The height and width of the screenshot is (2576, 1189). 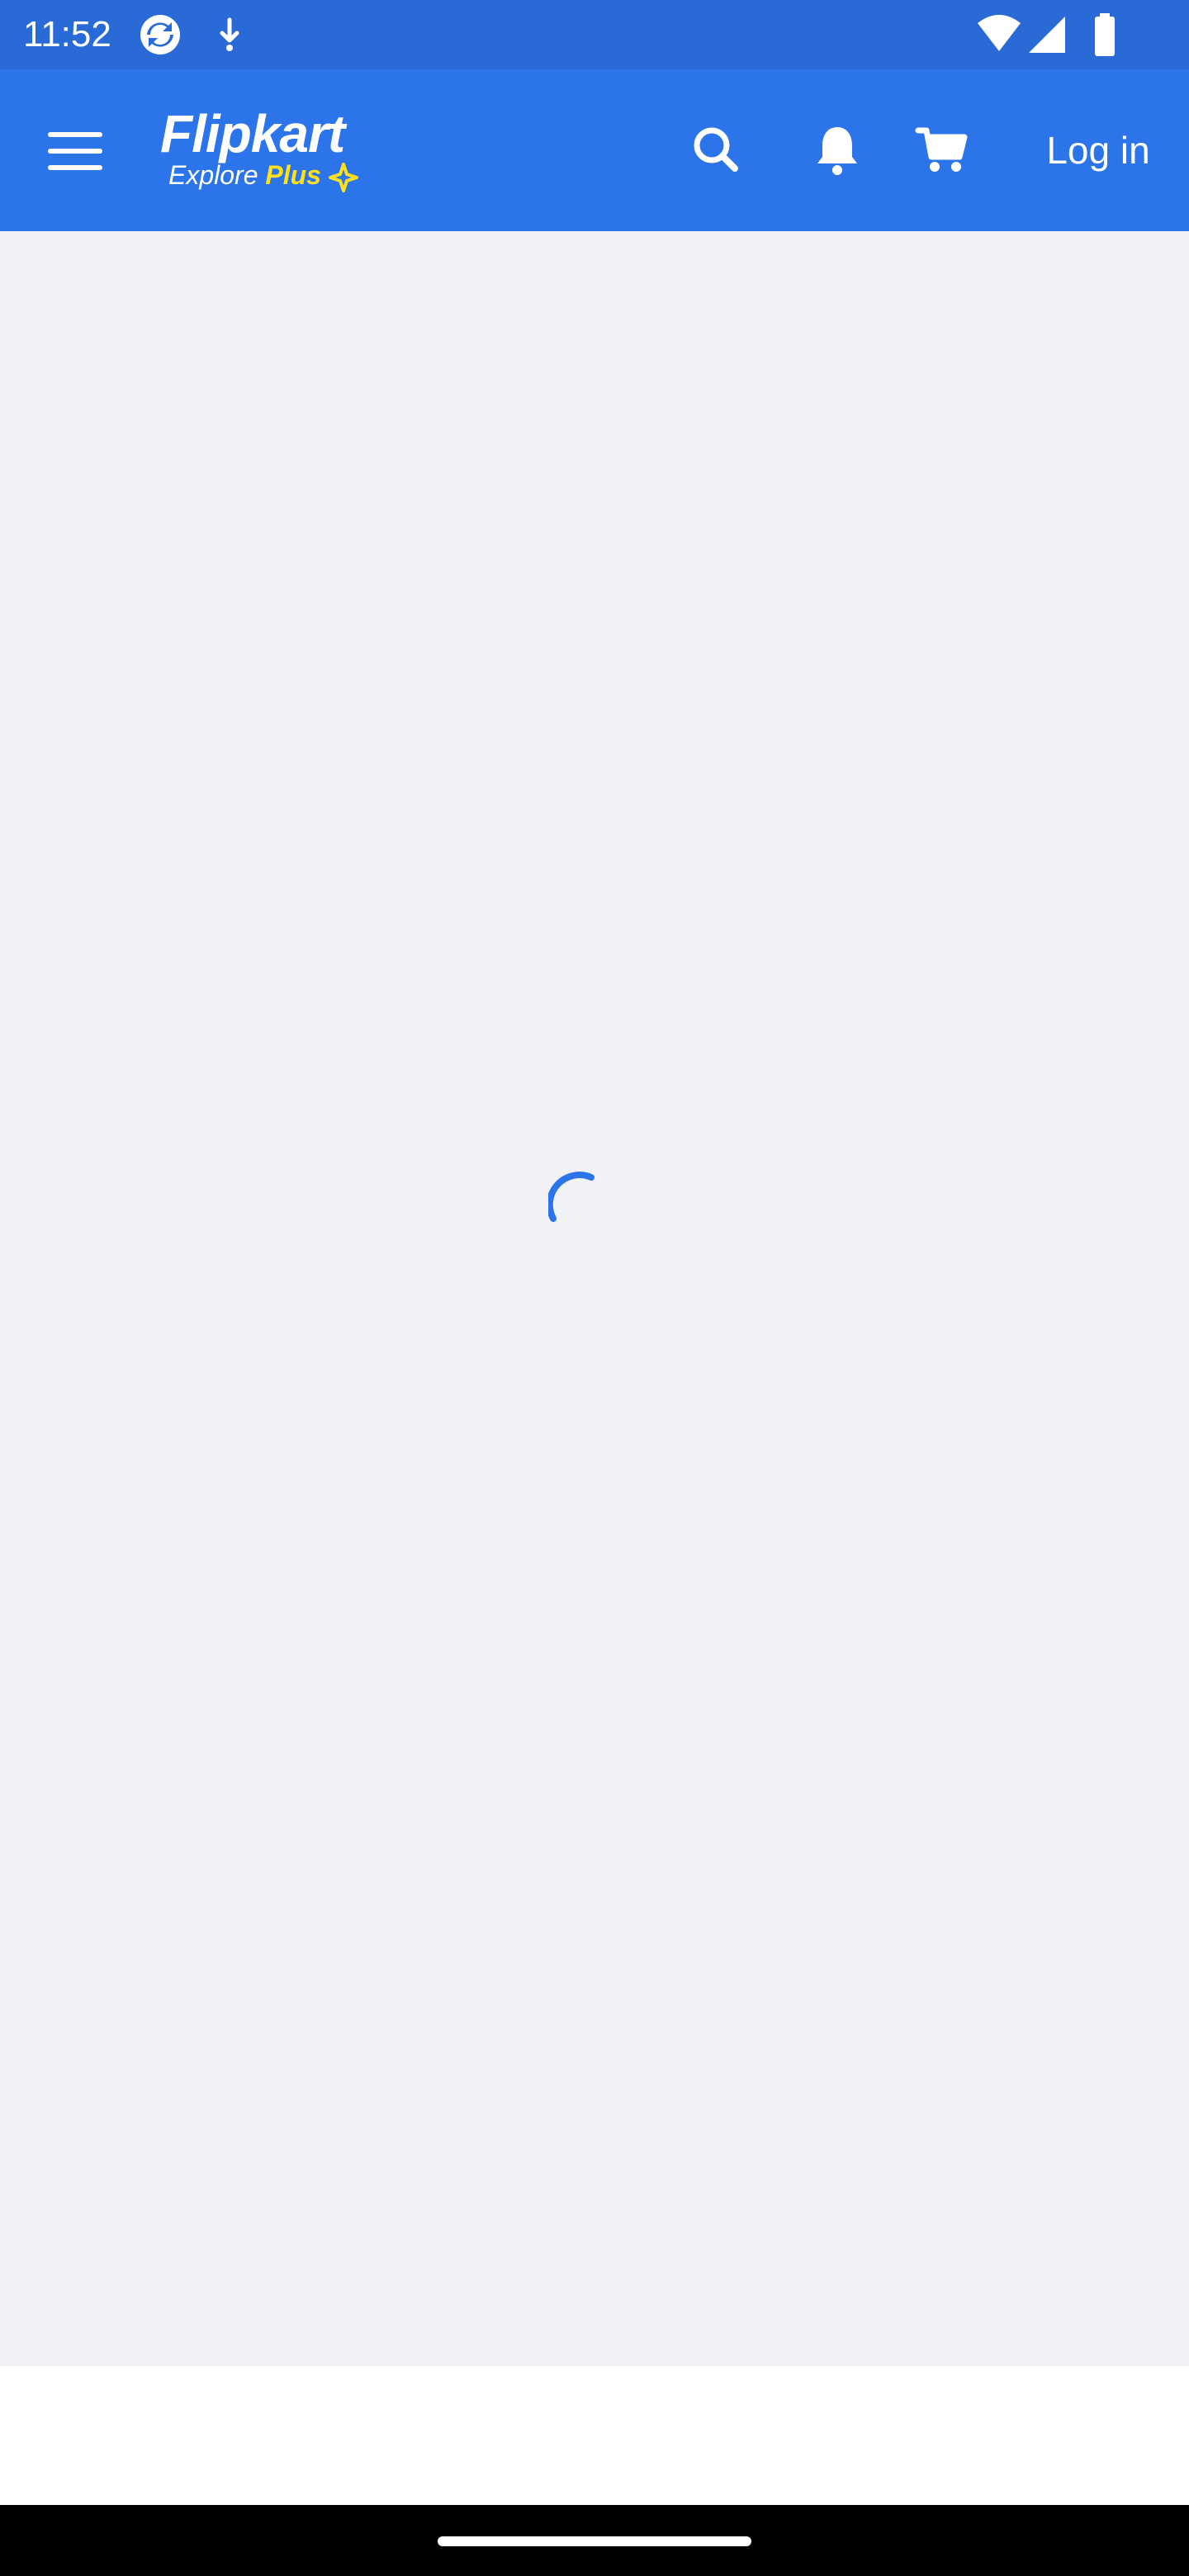 I want to click on wifi-icon, so click(x=999, y=33).